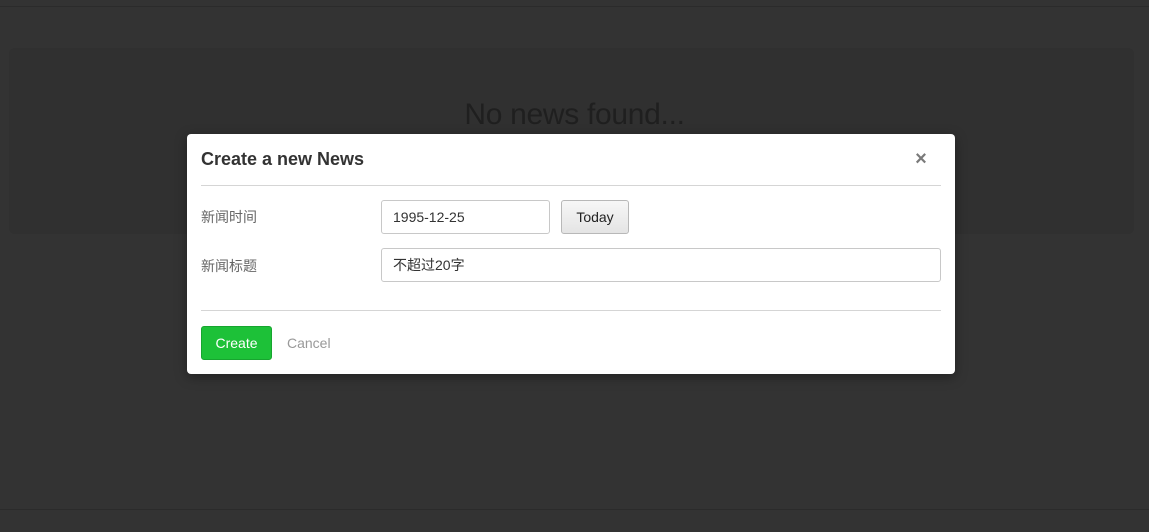 The image size is (1149, 532). I want to click on today-button: Today, so click(595, 217).